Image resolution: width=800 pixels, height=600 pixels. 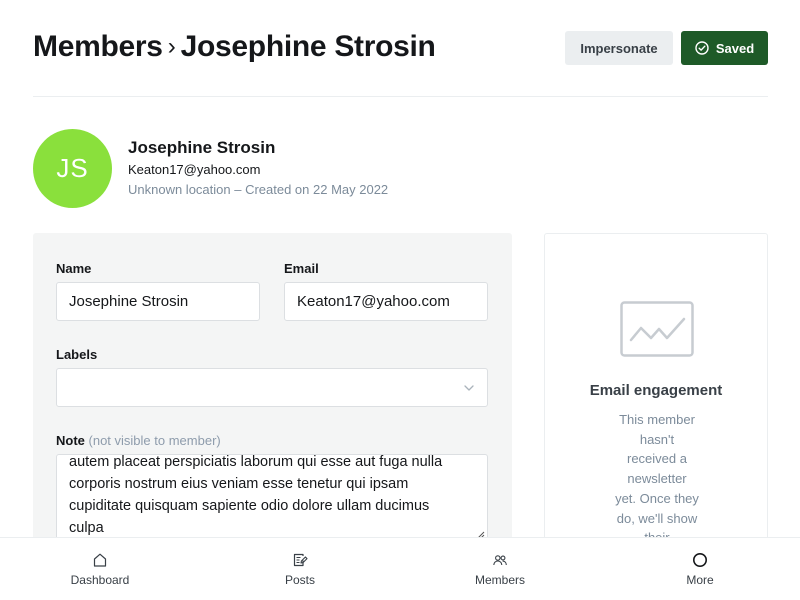 I want to click on nav-item-posts: Posts, so click(x=300, y=569).